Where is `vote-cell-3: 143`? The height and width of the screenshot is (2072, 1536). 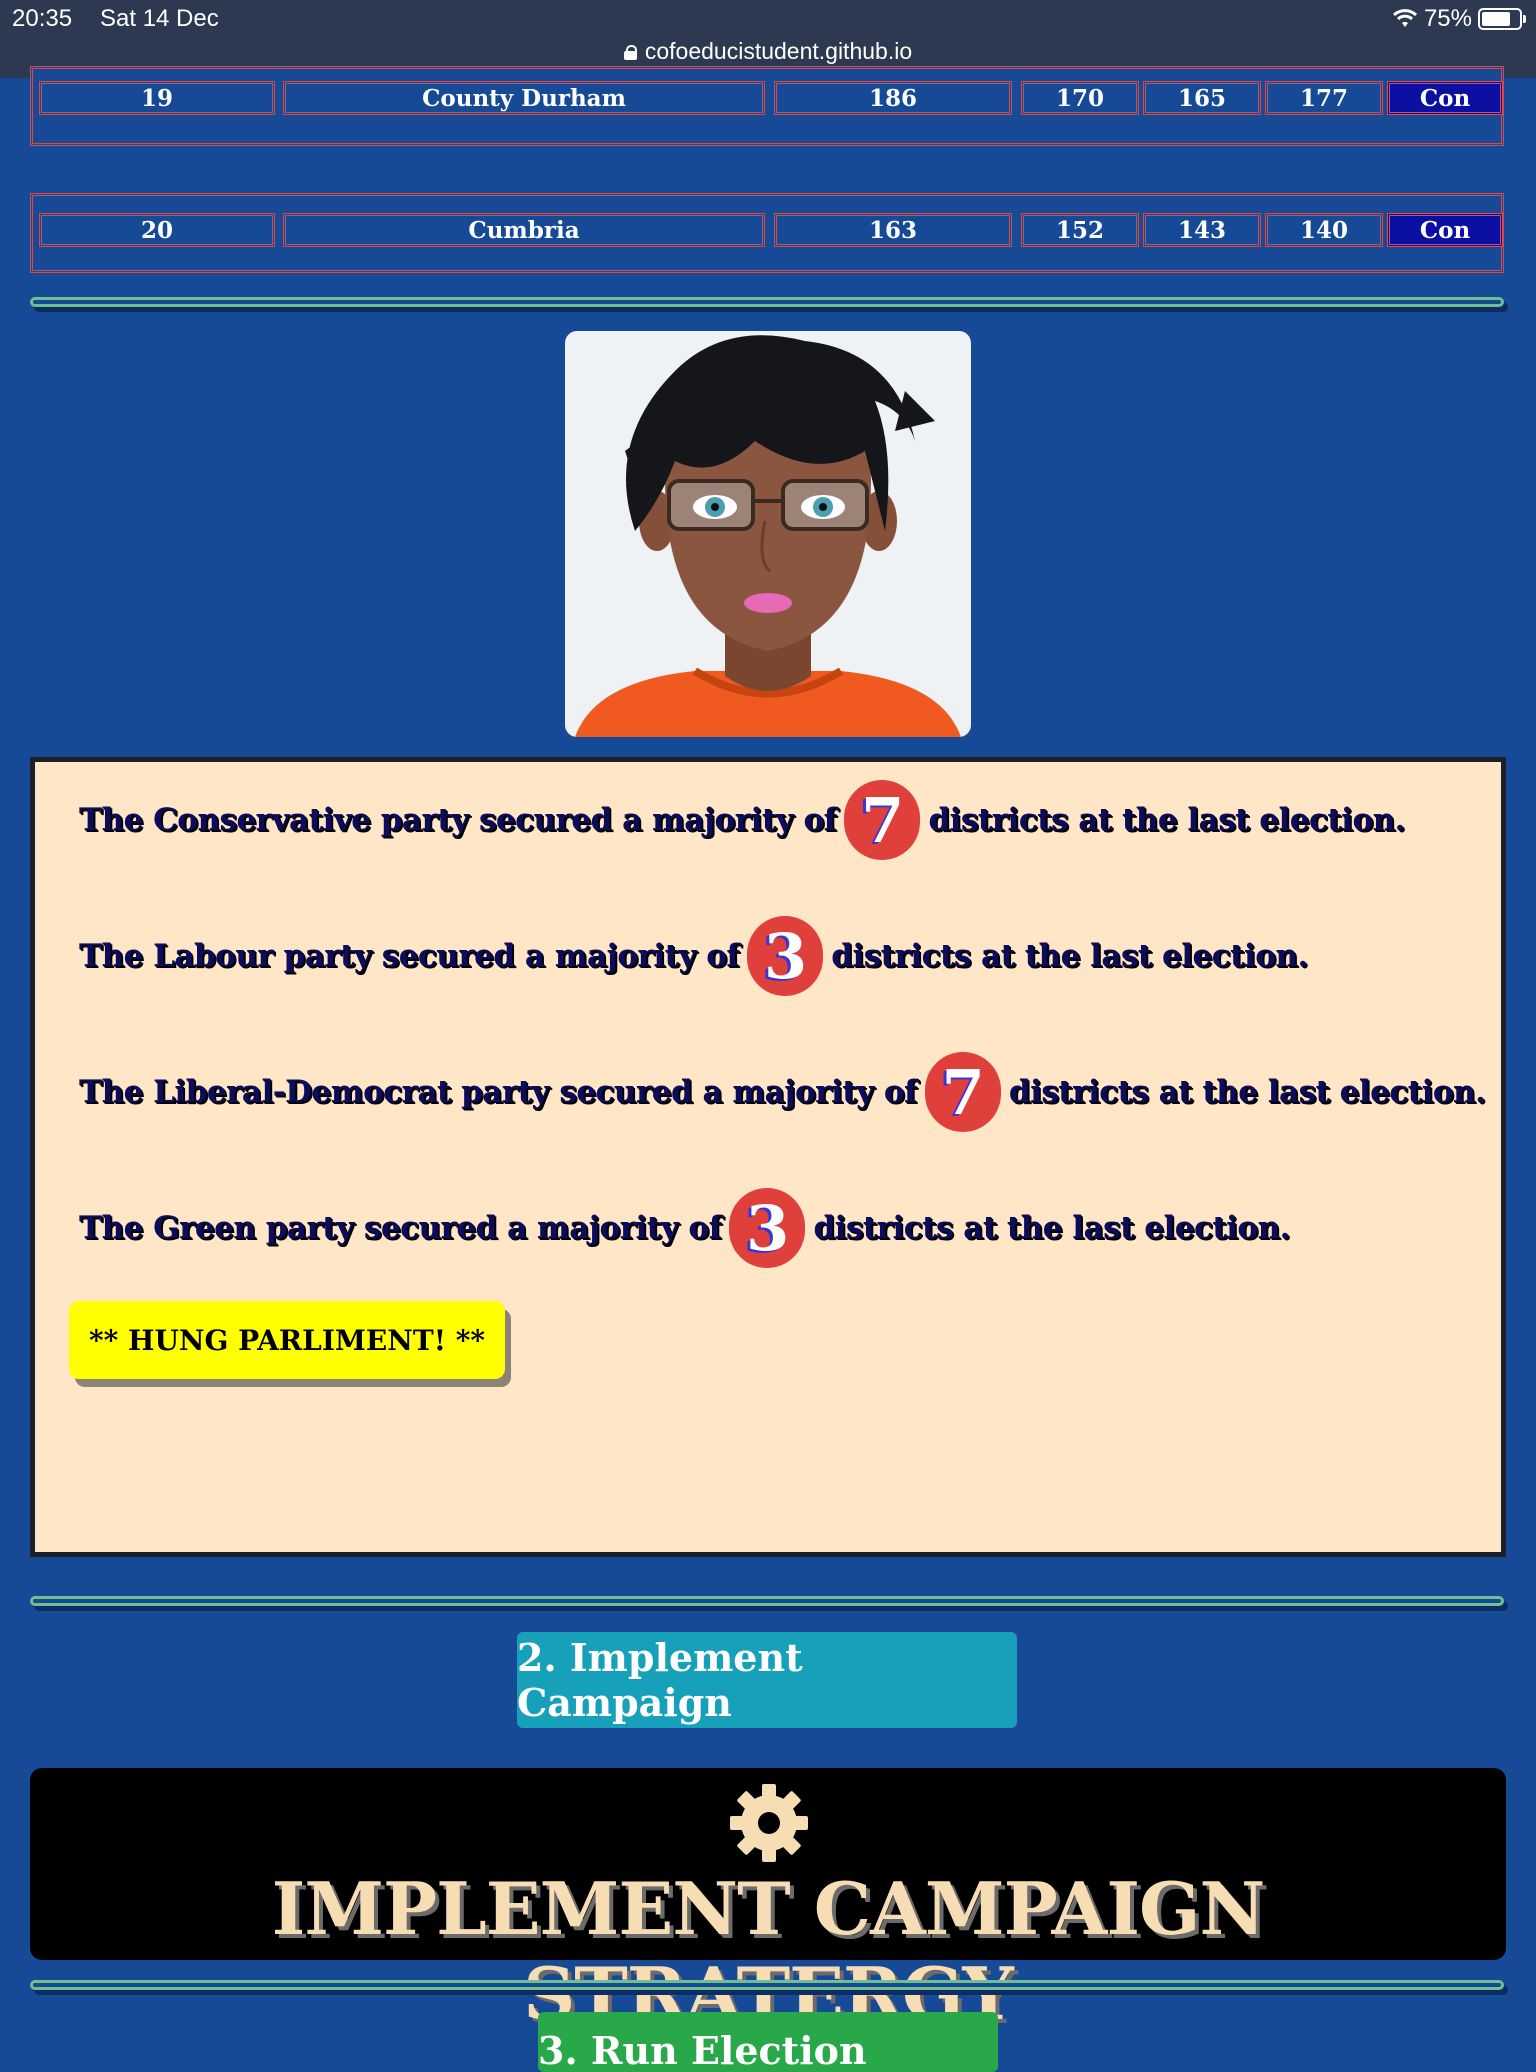 vote-cell-3: 143 is located at coordinates (1202, 230).